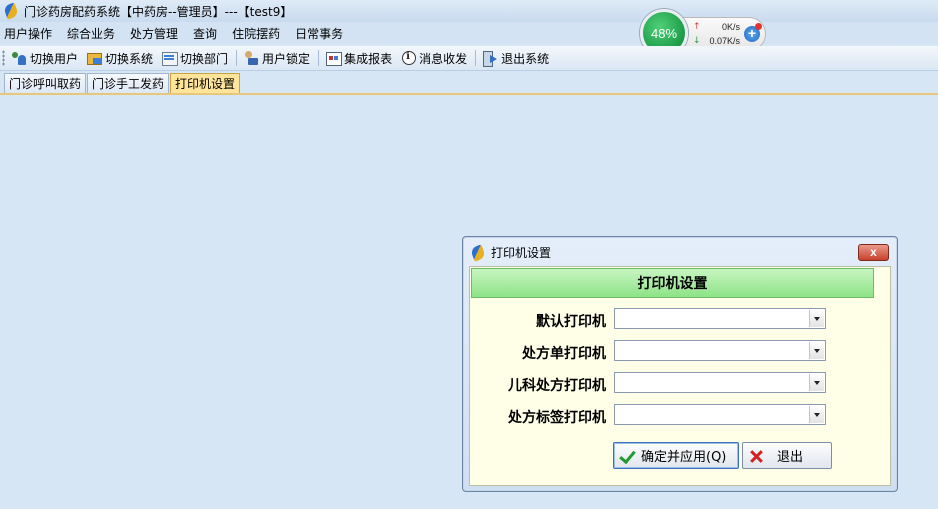 The width and height of the screenshot is (938, 509). What do you see at coordinates (205, 33) in the screenshot?
I see `menu-query: 查询` at bounding box center [205, 33].